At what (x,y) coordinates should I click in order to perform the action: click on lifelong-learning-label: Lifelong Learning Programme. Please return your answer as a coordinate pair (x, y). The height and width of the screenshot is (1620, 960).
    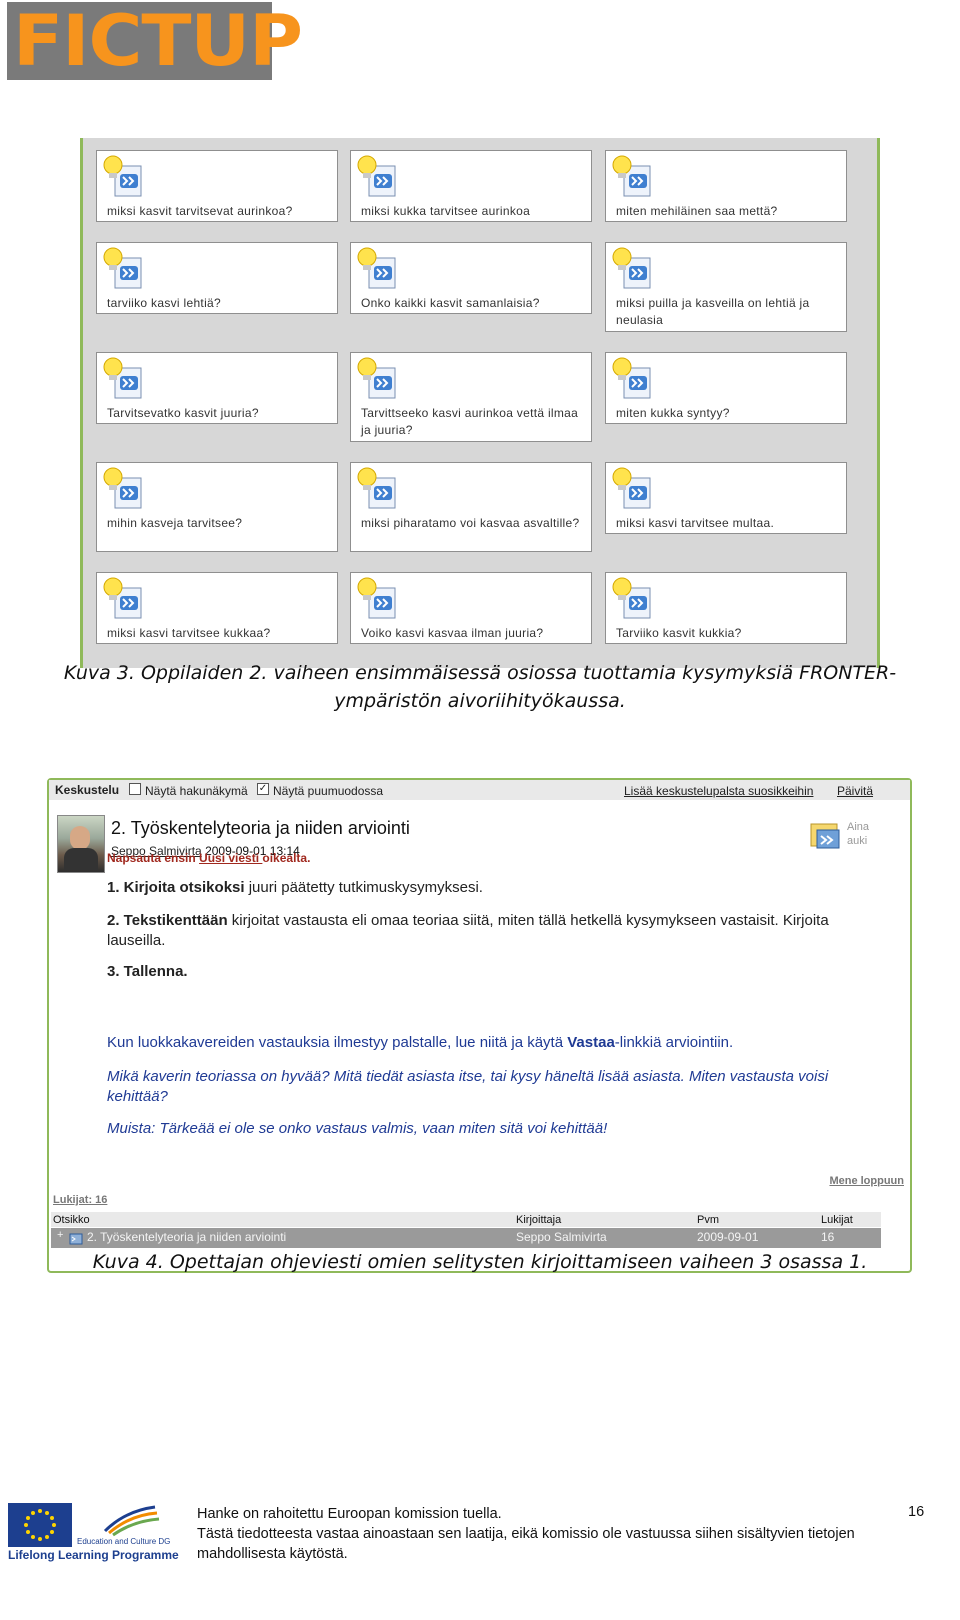
    Looking at the image, I should click on (93, 1555).